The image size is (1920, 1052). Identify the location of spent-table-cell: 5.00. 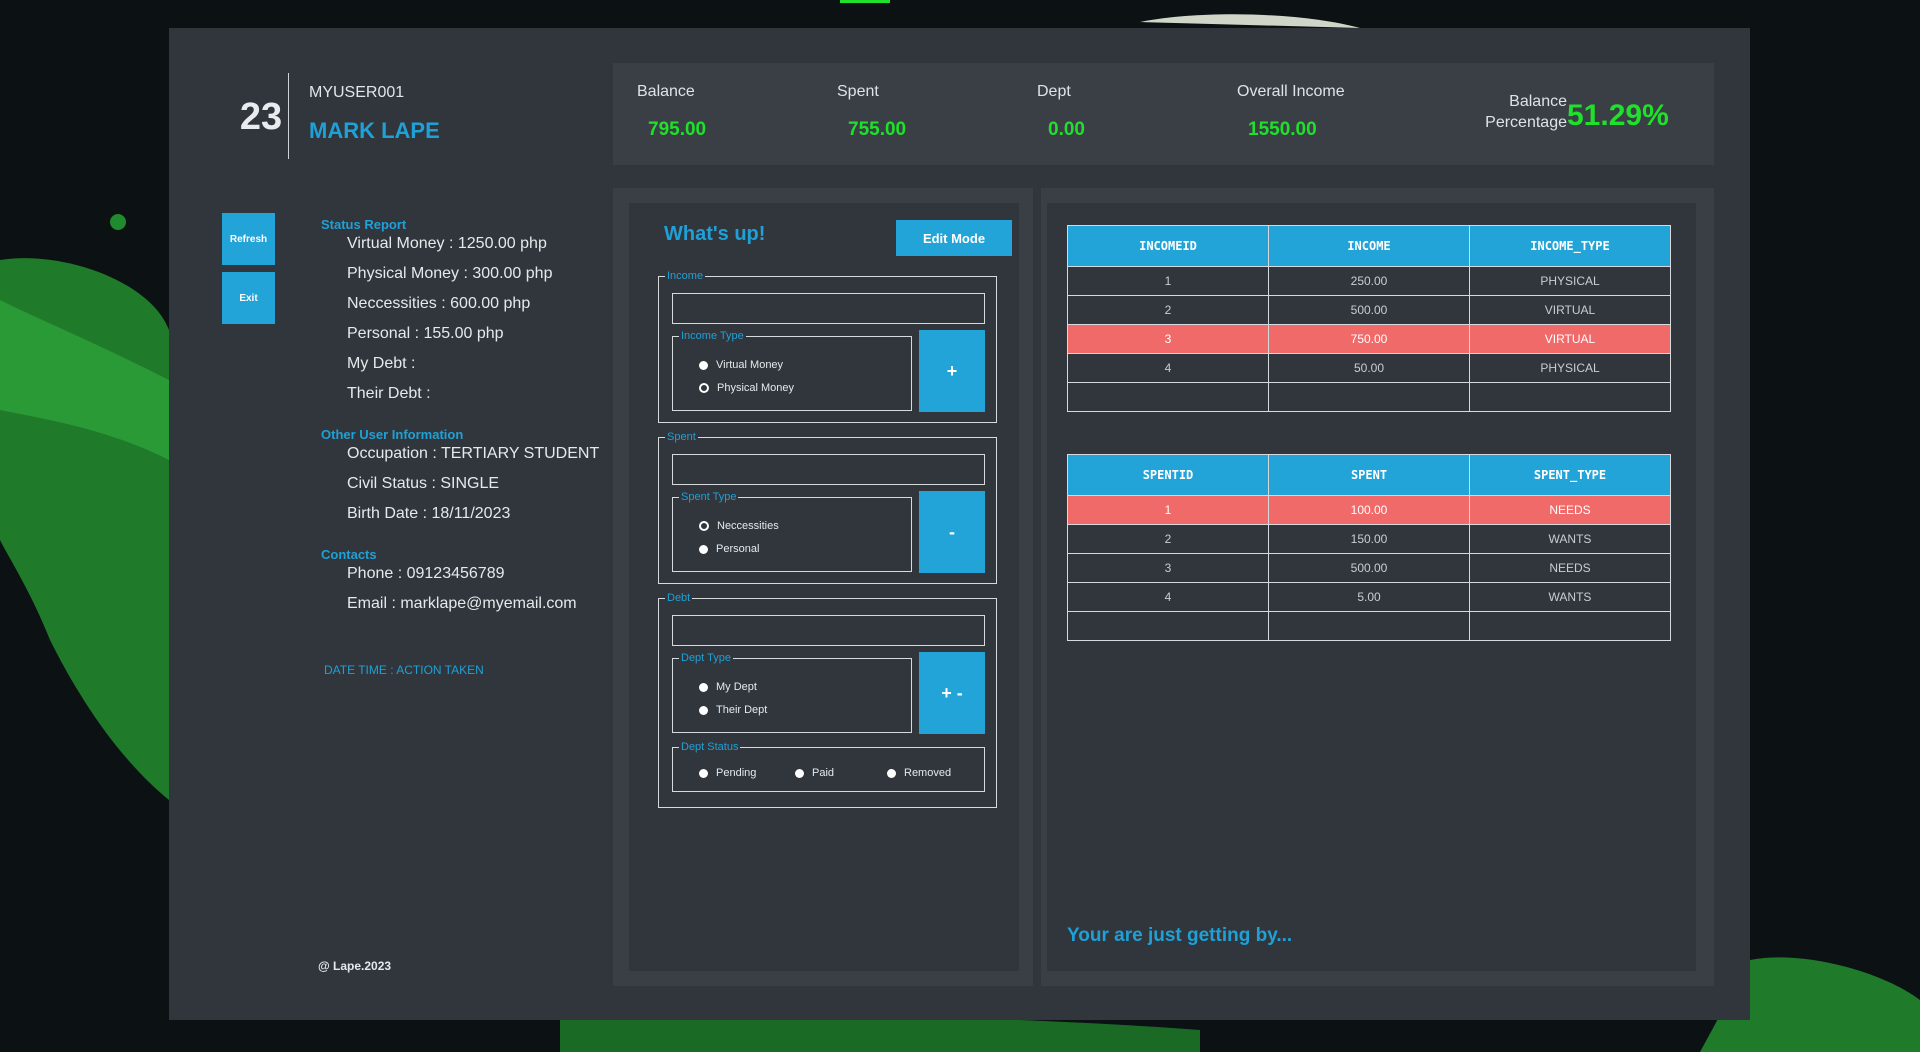
(1369, 597).